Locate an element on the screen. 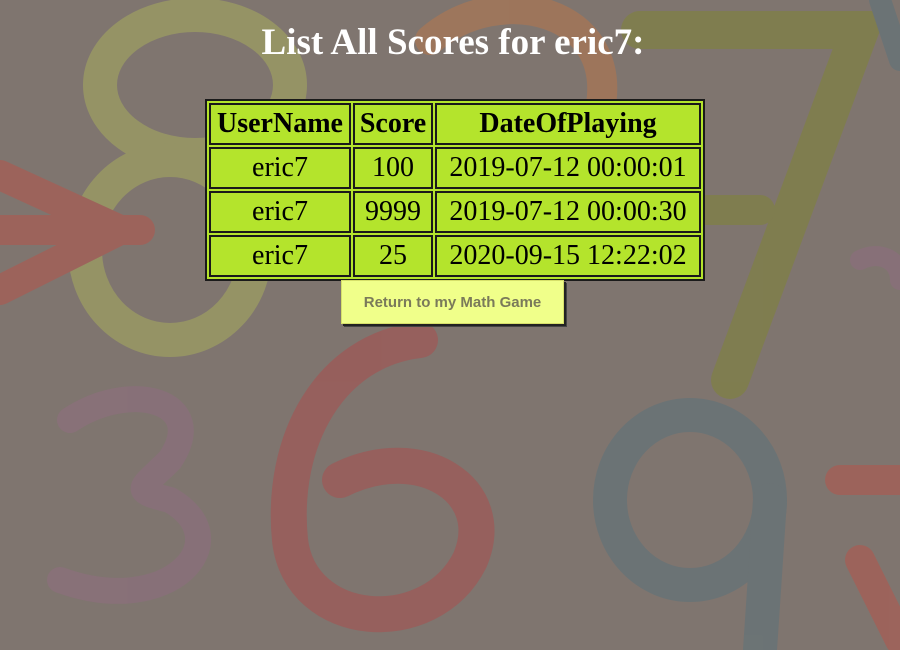 The width and height of the screenshot is (900, 650). table-row: eric7 9999 2019-07-12 00:00:30 is located at coordinates (455, 212).